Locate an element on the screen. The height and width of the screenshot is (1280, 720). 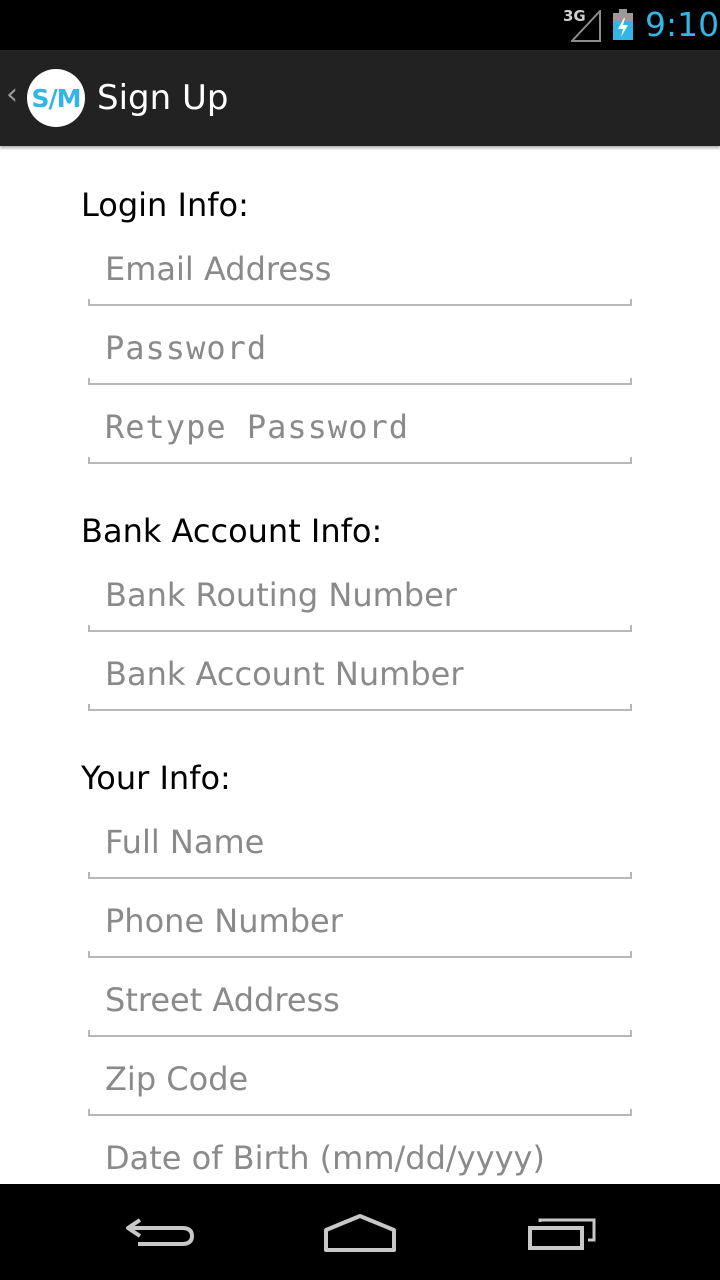
bank-account-placeholder: Bank Account Number is located at coordinates (284, 674).